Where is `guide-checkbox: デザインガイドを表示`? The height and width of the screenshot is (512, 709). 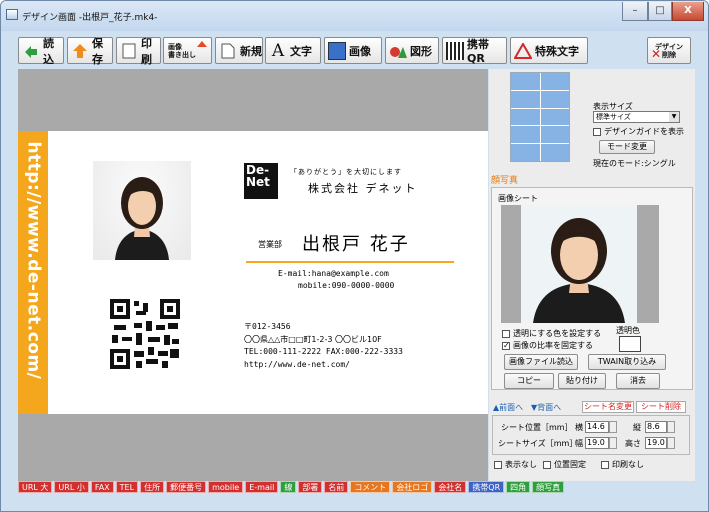
guide-checkbox: デザインガイドを表示 is located at coordinates (638, 131).